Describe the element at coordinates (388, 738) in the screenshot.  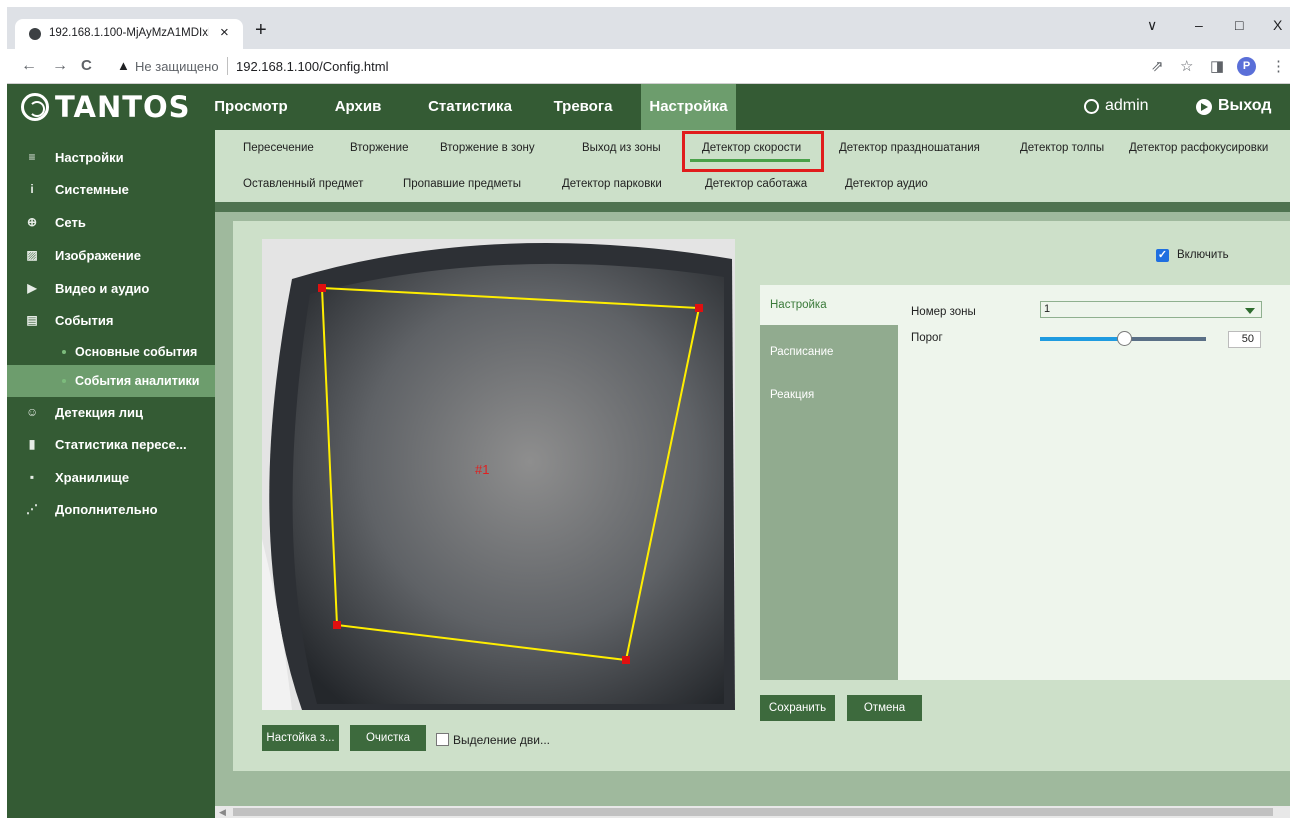
I see `clear-button: Очистка` at that location.